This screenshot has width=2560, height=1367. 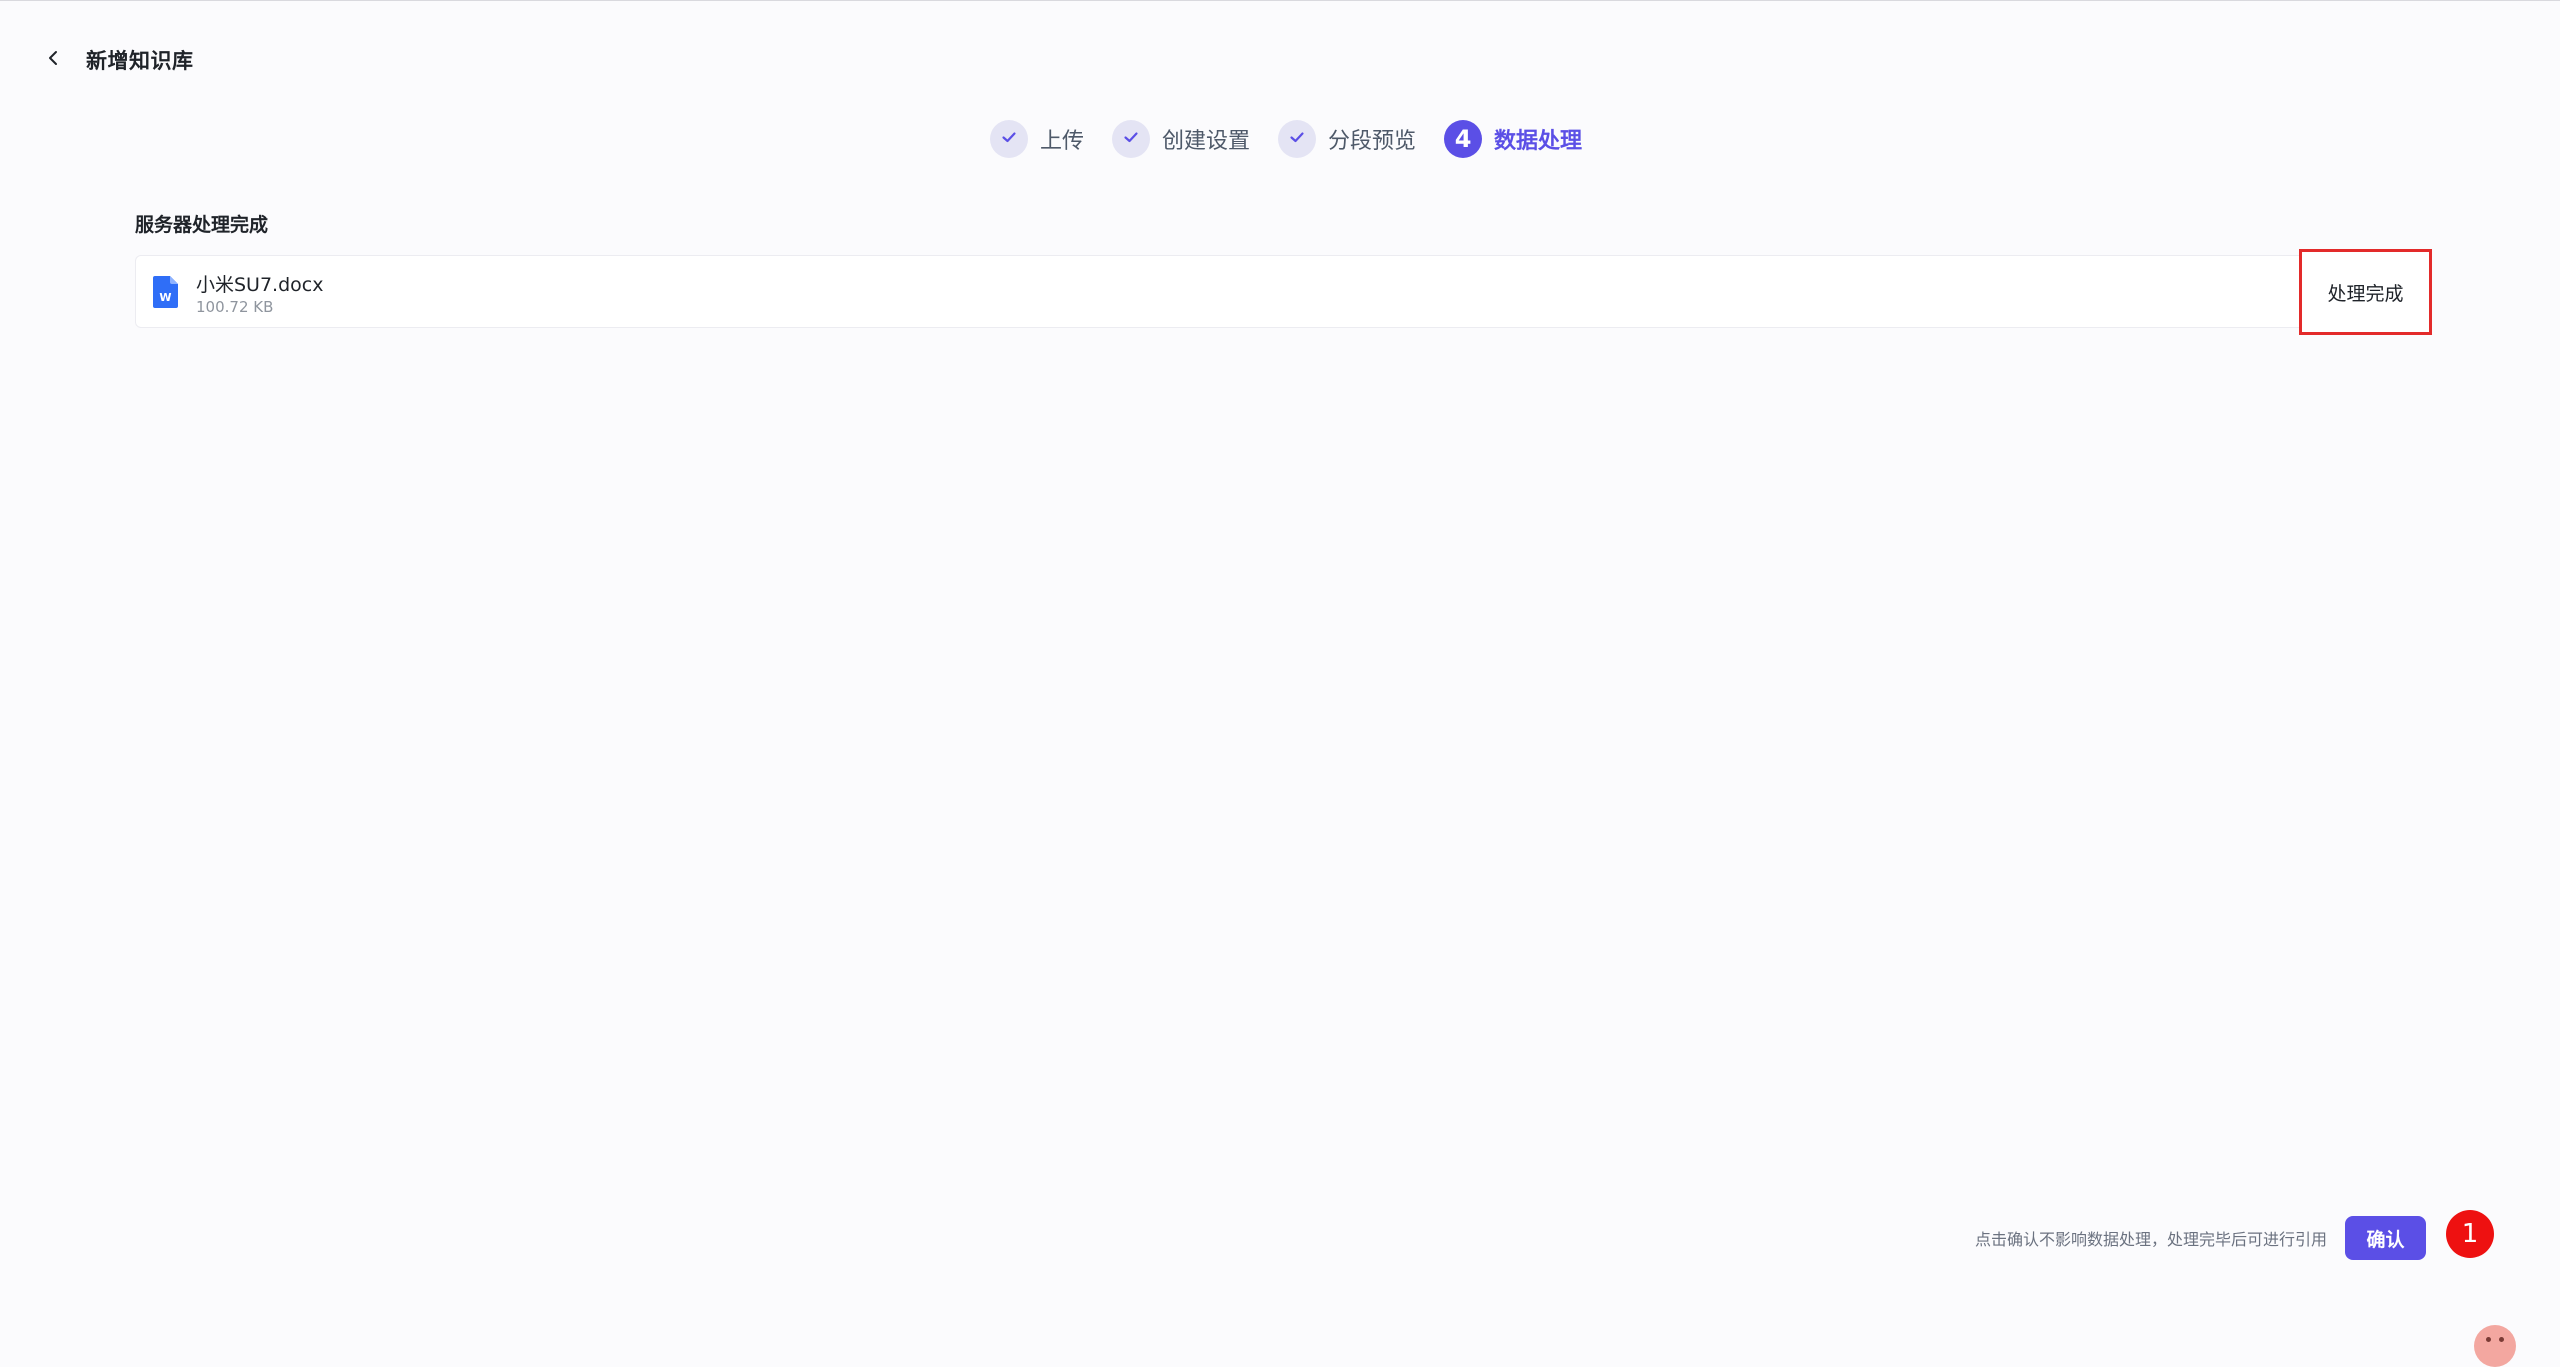 I want to click on step-segment-preview: 分段预览, so click(x=1347, y=139).